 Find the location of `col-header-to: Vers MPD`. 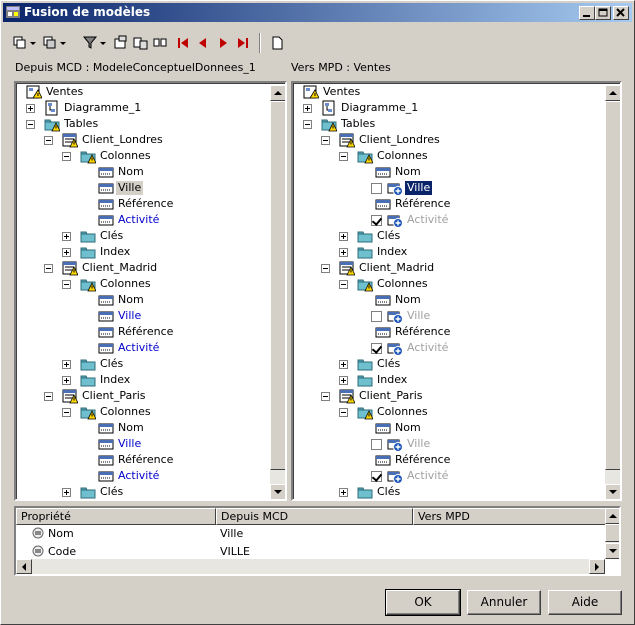

col-header-to: Vers MPD is located at coordinates (509, 516).